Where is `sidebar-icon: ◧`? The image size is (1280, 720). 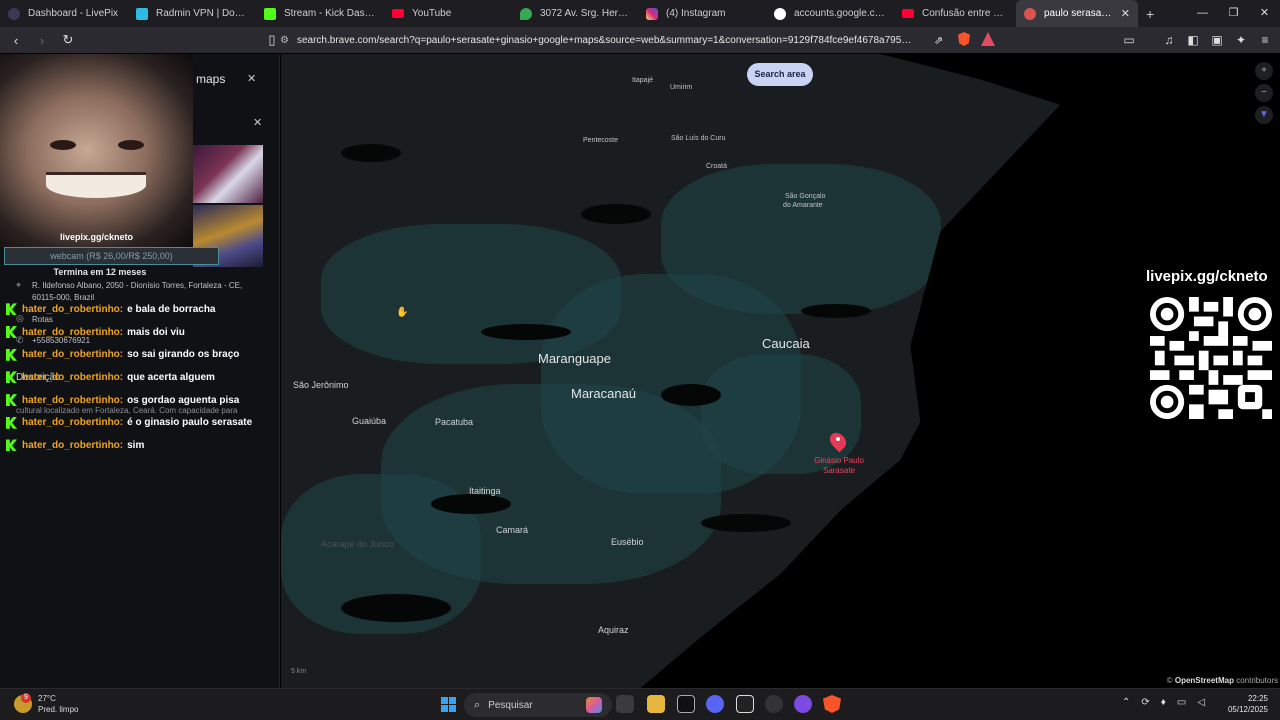
sidebar-icon: ◧ is located at coordinates (1193, 40).